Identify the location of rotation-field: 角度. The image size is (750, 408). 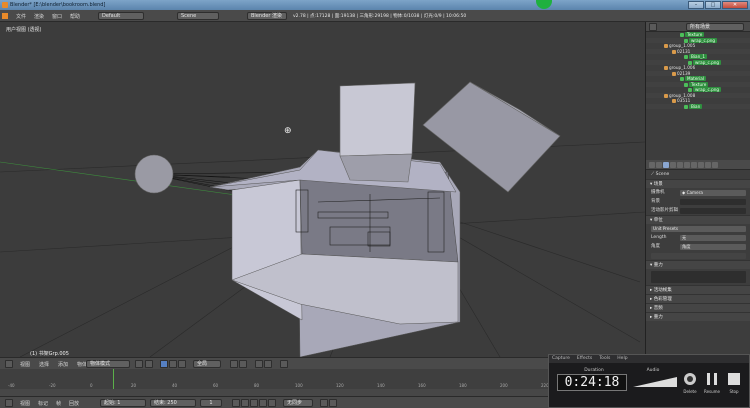
(713, 247).